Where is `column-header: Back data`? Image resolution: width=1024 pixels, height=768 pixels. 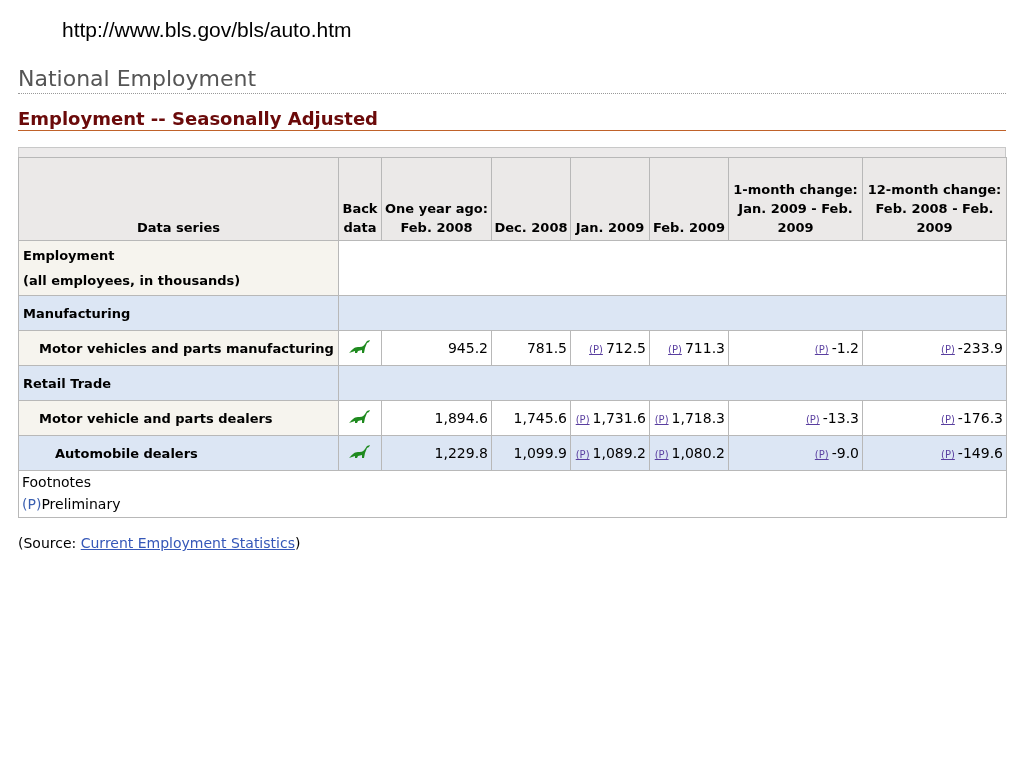
column-header: Back data is located at coordinates (360, 199).